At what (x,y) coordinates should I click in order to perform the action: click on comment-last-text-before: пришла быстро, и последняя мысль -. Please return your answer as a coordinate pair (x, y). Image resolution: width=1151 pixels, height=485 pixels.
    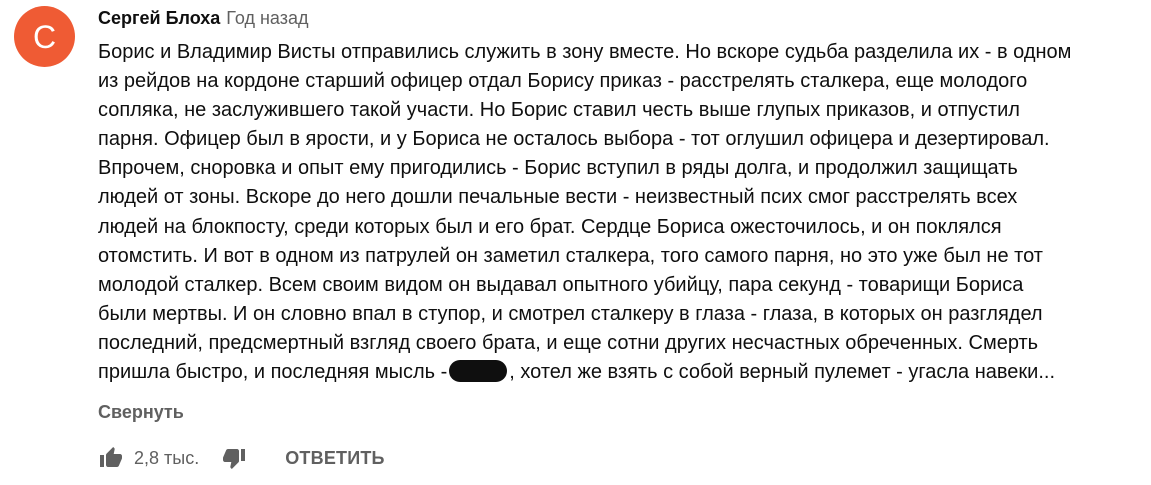
    Looking at the image, I should click on (273, 372).